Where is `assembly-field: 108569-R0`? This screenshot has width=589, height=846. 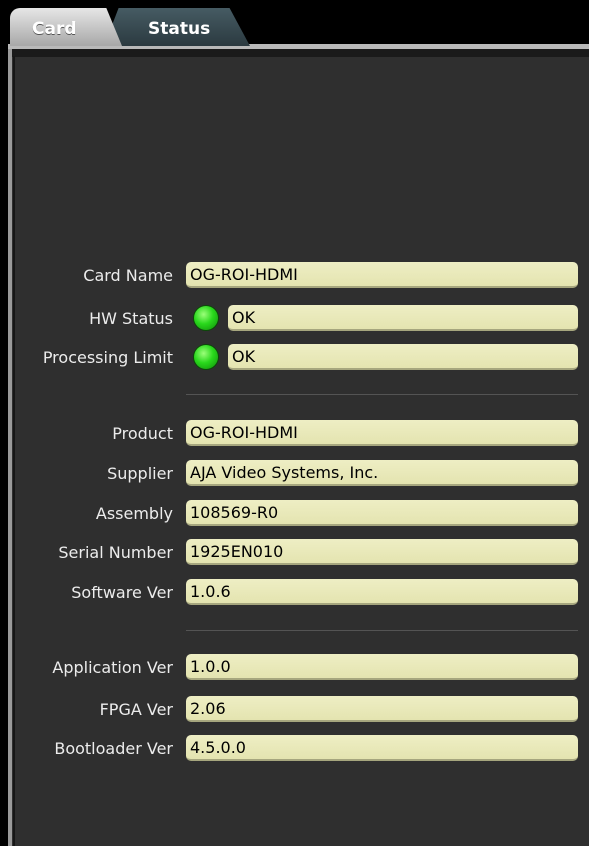 assembly-field: 108569-R0 is located at coordinates (382, 513).